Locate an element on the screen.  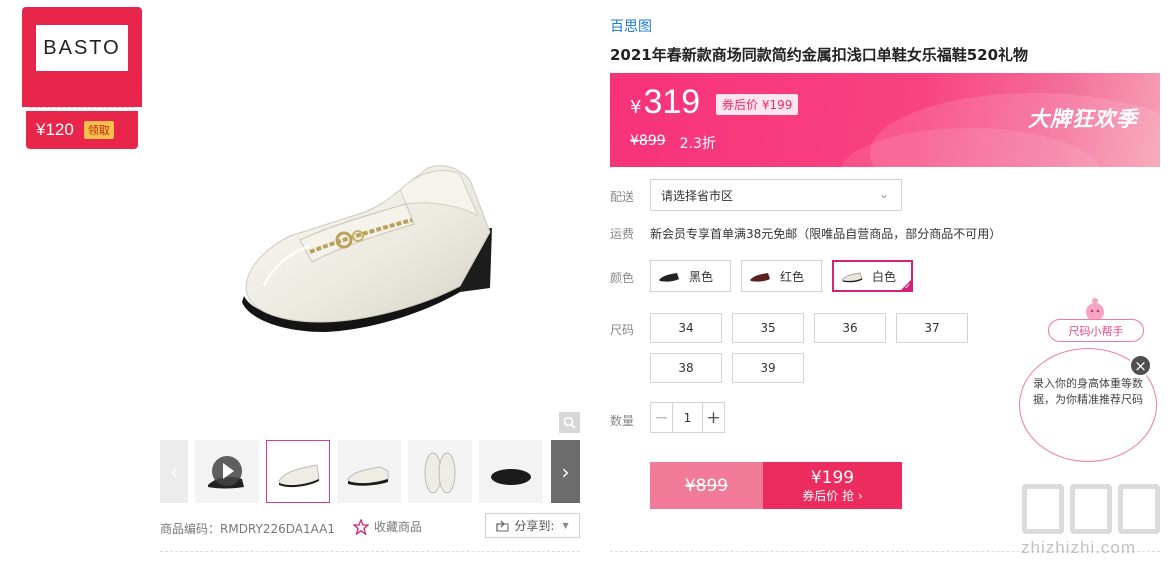
close-icon: × is located at coordinates (1140, 365).